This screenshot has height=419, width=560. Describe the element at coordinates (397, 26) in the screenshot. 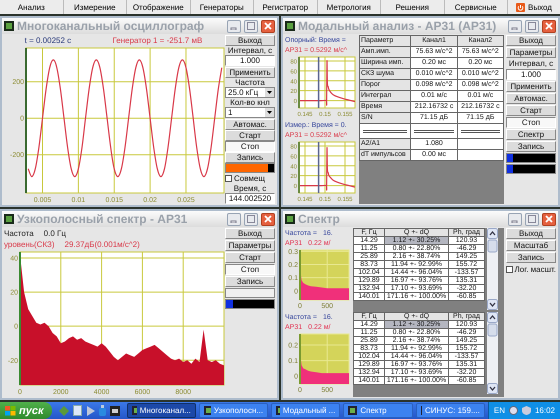

I see `window-title: Модальный анализ - AP31 (AP31)` at that location.